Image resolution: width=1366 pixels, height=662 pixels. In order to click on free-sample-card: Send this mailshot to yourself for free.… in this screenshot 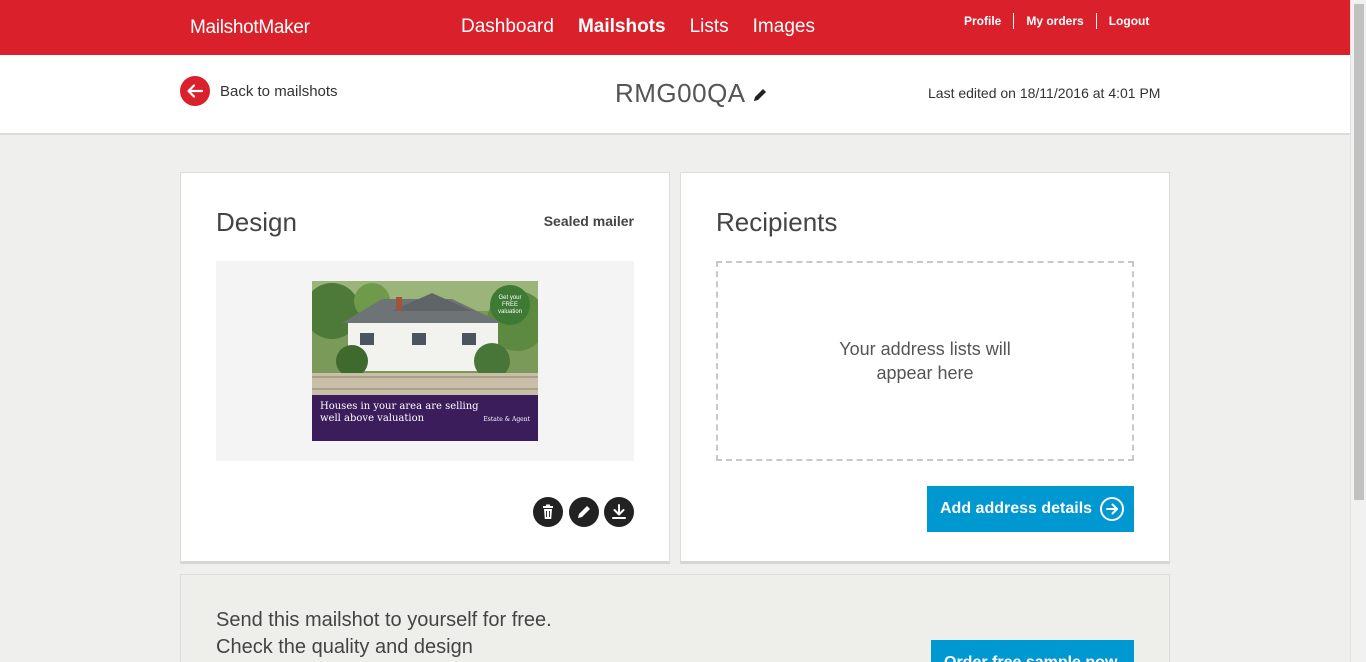, I will do `click(675, 618)`.